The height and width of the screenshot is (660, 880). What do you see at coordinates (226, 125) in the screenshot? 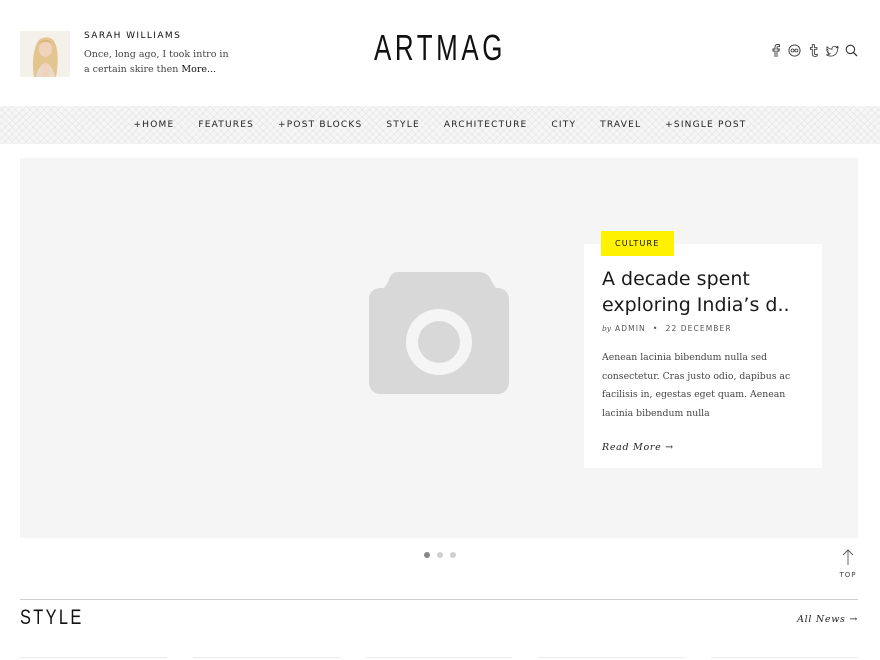
I see `nav-item-features: FEATURES` at bounding box center [226, 125].